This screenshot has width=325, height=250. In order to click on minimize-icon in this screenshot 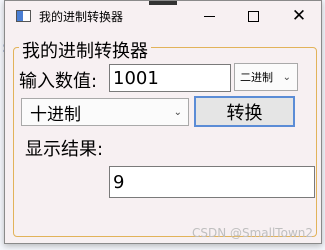, I will do `click(209, 16)`.